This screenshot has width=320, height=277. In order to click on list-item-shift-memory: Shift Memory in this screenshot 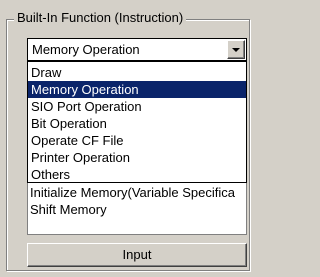, I will do `click(137, 209)`.